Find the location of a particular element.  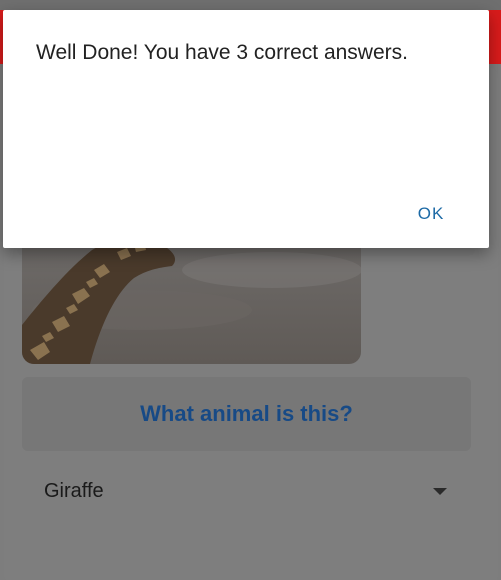

caret-down-icon is located at coordinates (440, 491).